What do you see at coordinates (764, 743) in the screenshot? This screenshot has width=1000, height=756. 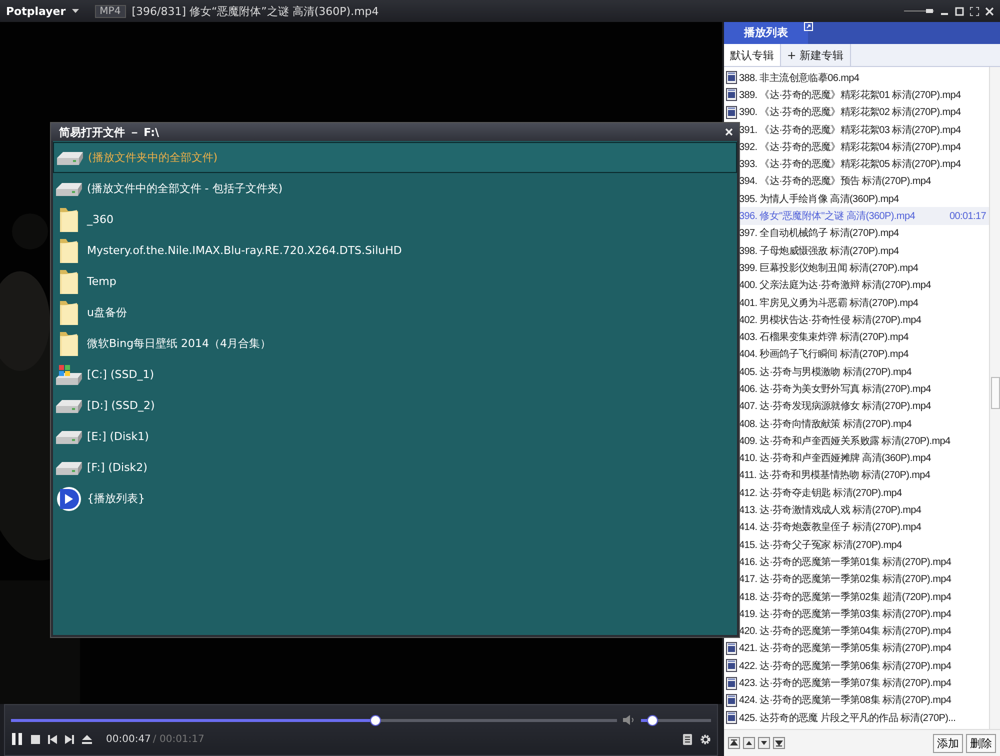 I see `move-down-icon` at bounding box center [764, 743].